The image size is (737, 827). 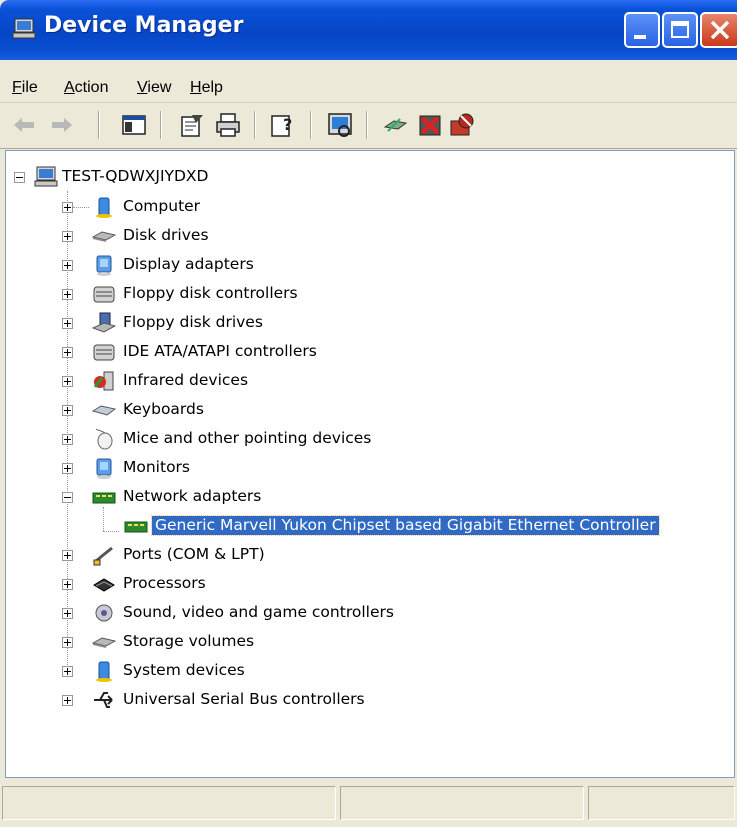 What do you see at coordinates (166, 235) in the screenshot?
I see `tree-item-label: Disk drives` at bounding box center [166, 235].